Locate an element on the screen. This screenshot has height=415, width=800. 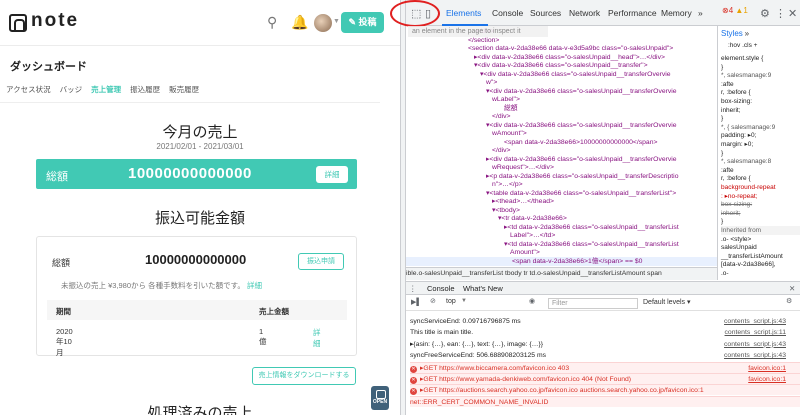
transferable-note-text: 未振込の売上 ¥3,980から 各種手数料を引いた額です。 is located at coordinates (153, 285).